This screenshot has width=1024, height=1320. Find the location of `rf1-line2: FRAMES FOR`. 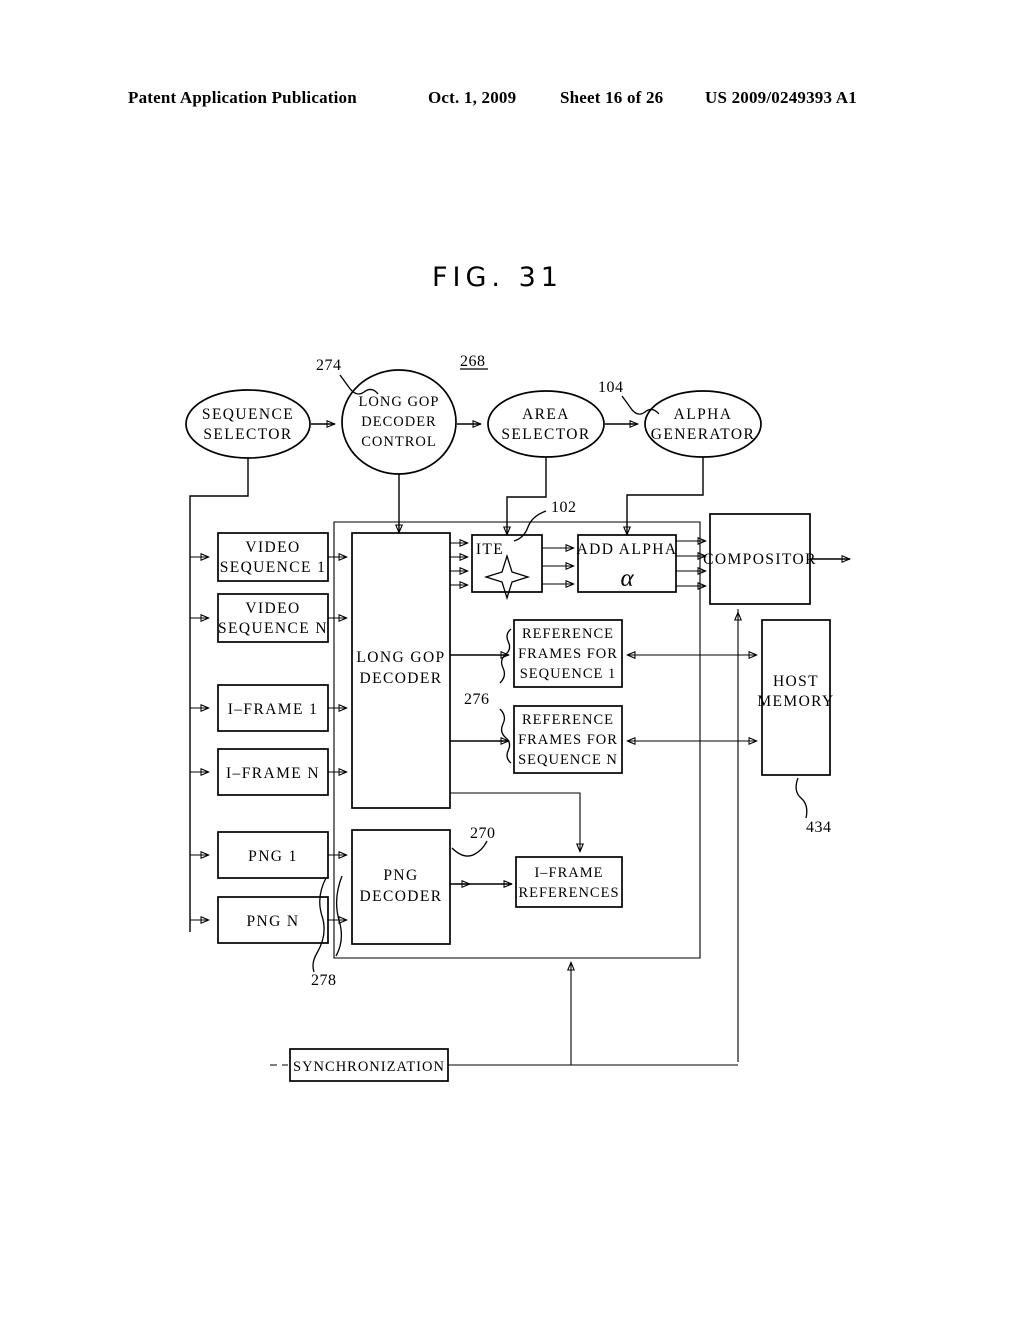

rf1-line2: FRAMES FOR is located at coordinates (568, 654).